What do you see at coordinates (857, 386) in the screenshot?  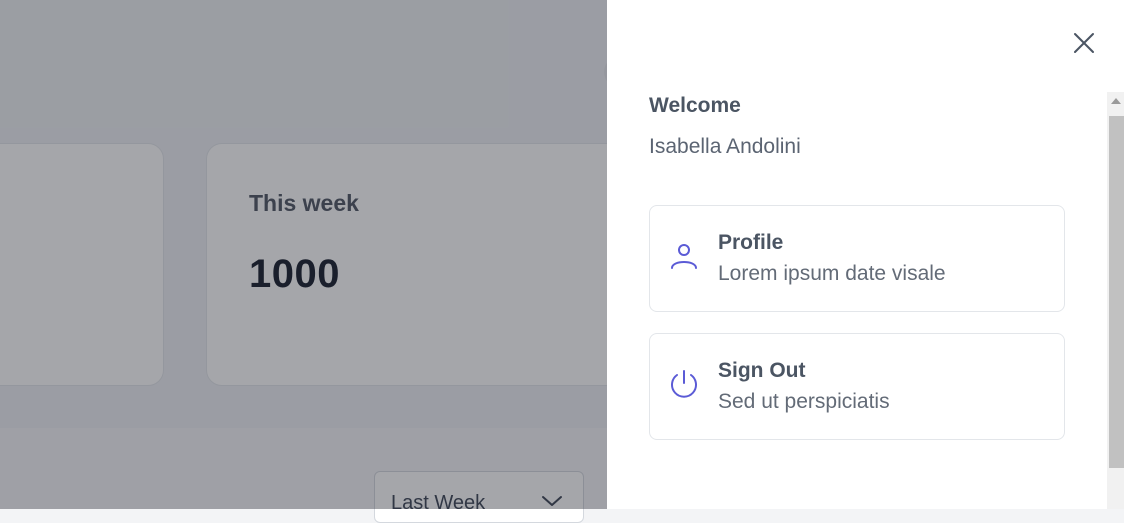 I see `sign-out-menu-item: Sign Out Sed ut perspiciatis` at bounding box center [857, 386].